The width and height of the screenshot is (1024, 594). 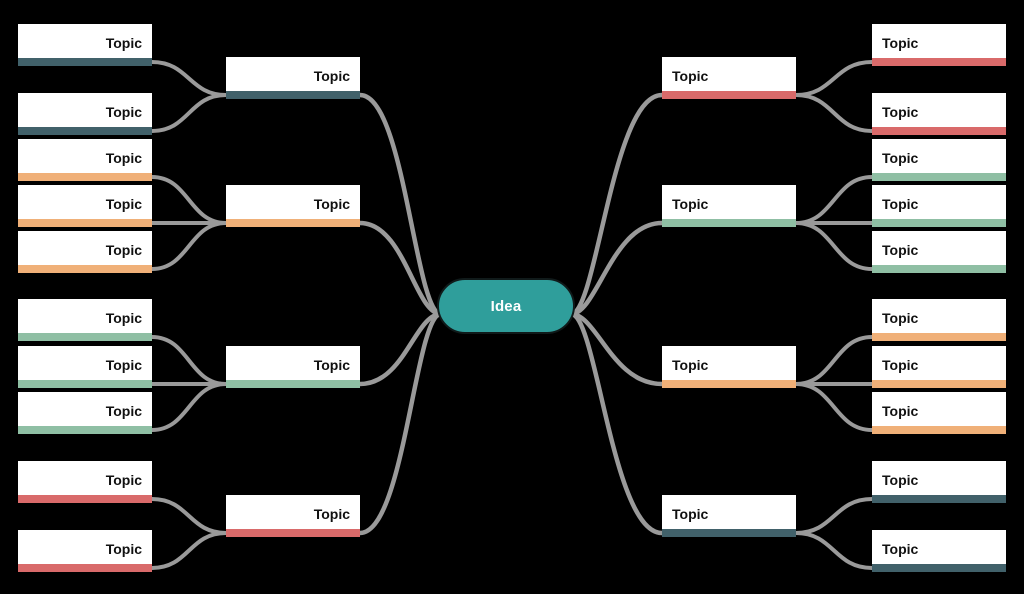 I want to click on branch-node-left-branch-3: Topic, so click(x=293, y=367).